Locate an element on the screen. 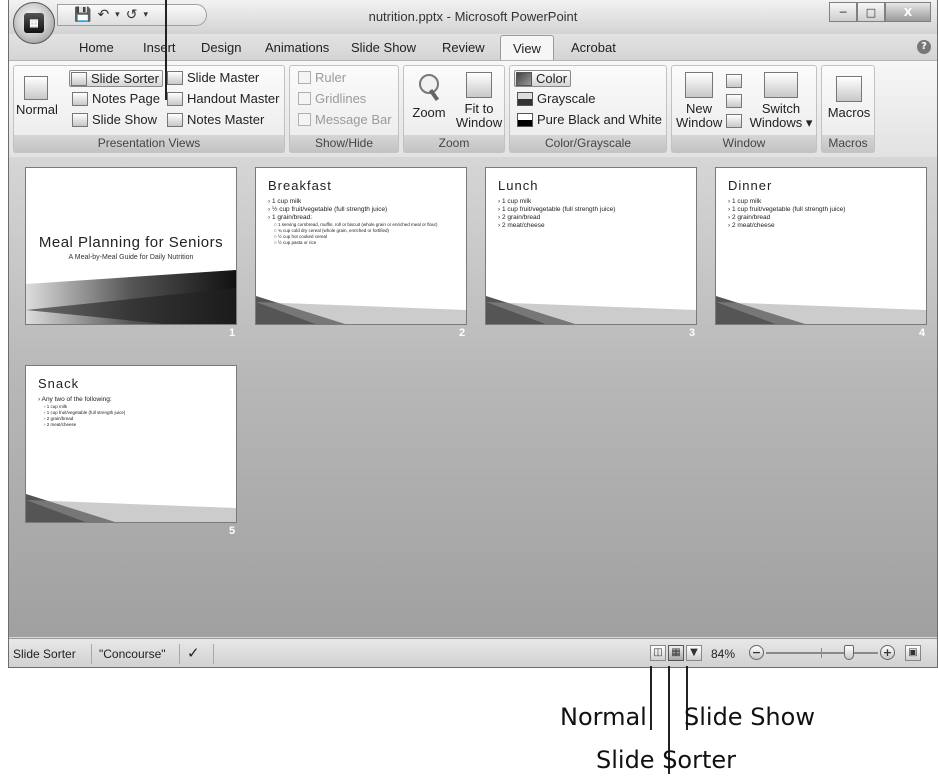 This screenshot has width=938, height=780. slide-show-status-button: ▼ is located at coordinates (694, 653).